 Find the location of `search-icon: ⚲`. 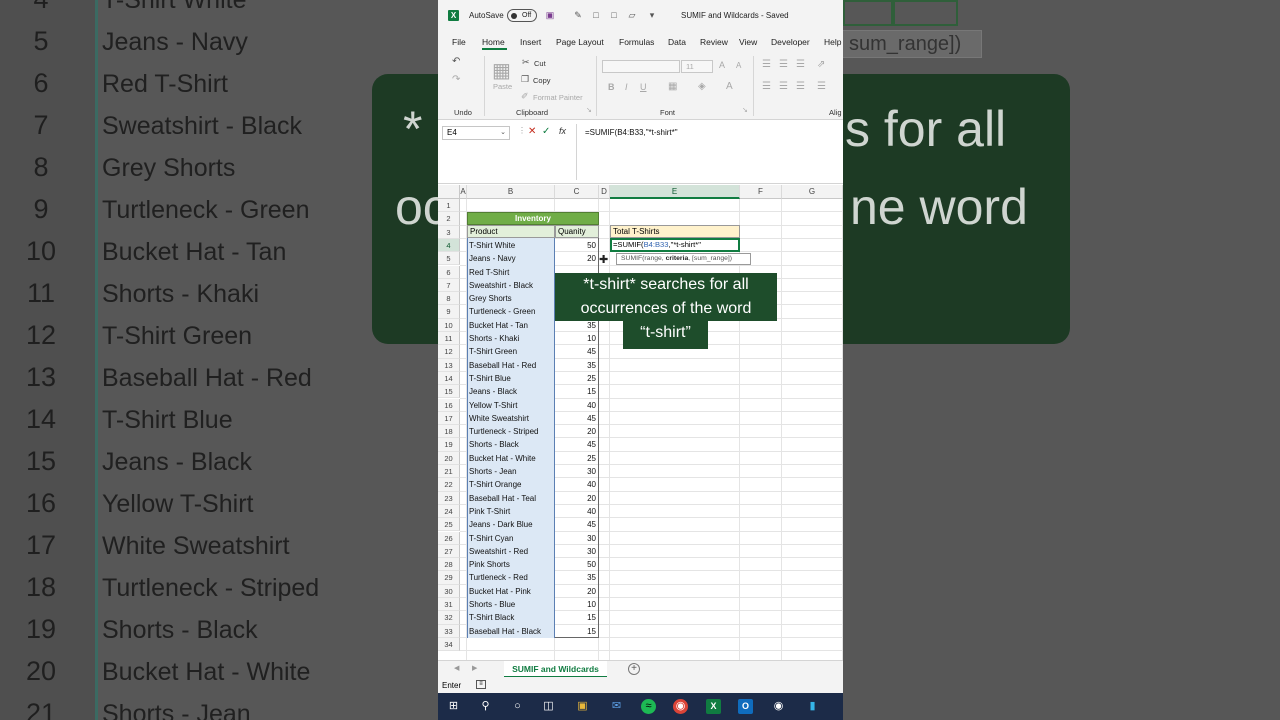

search-icon: ⚲ is located at coordinates (485, 706).